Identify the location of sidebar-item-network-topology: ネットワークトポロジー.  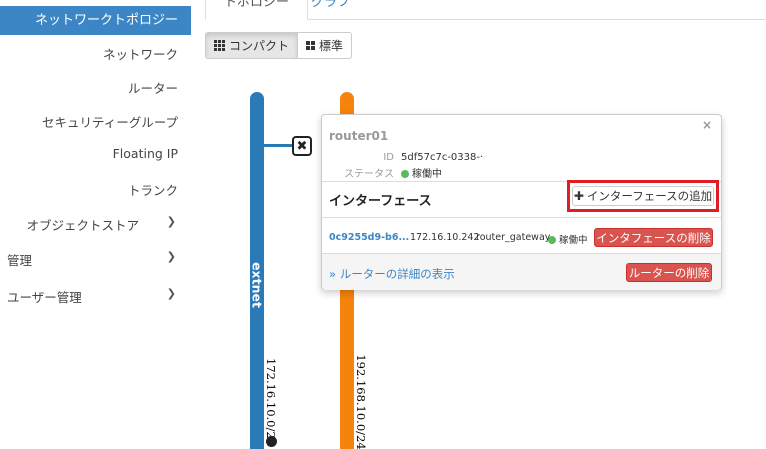
(95, 20).